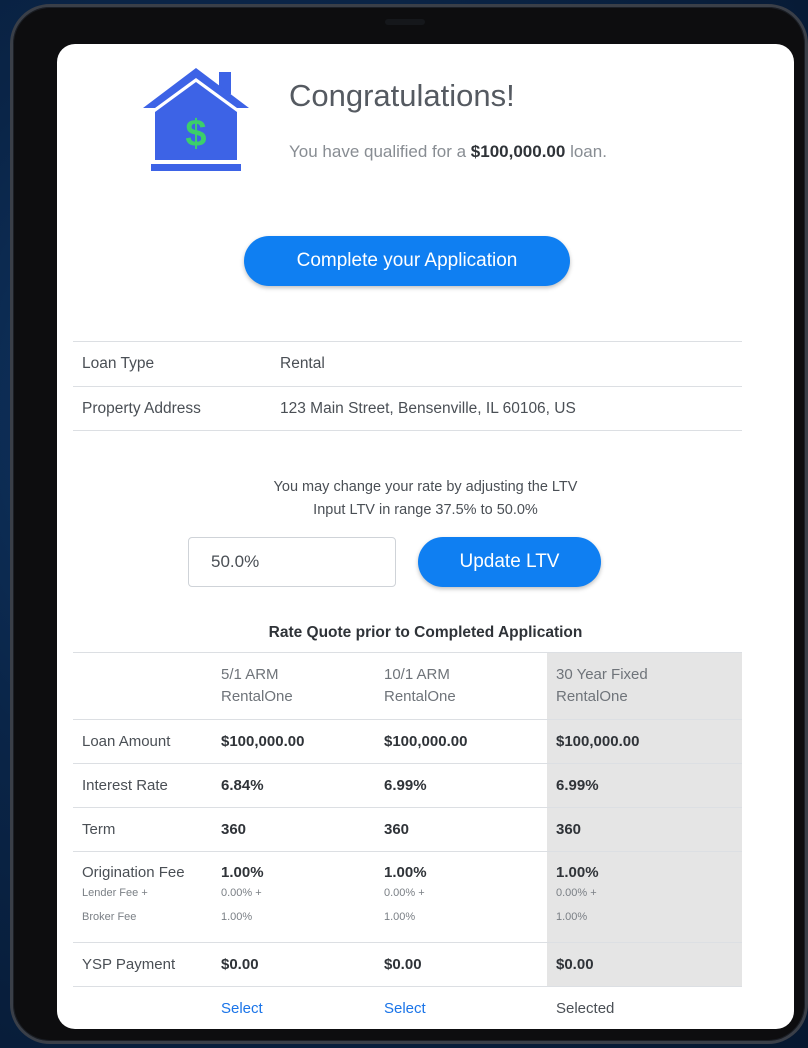 The width and height of the screenshot is (808, 1048). I want to click on select-10-1-arm-link: Select, so click(461, 1007).